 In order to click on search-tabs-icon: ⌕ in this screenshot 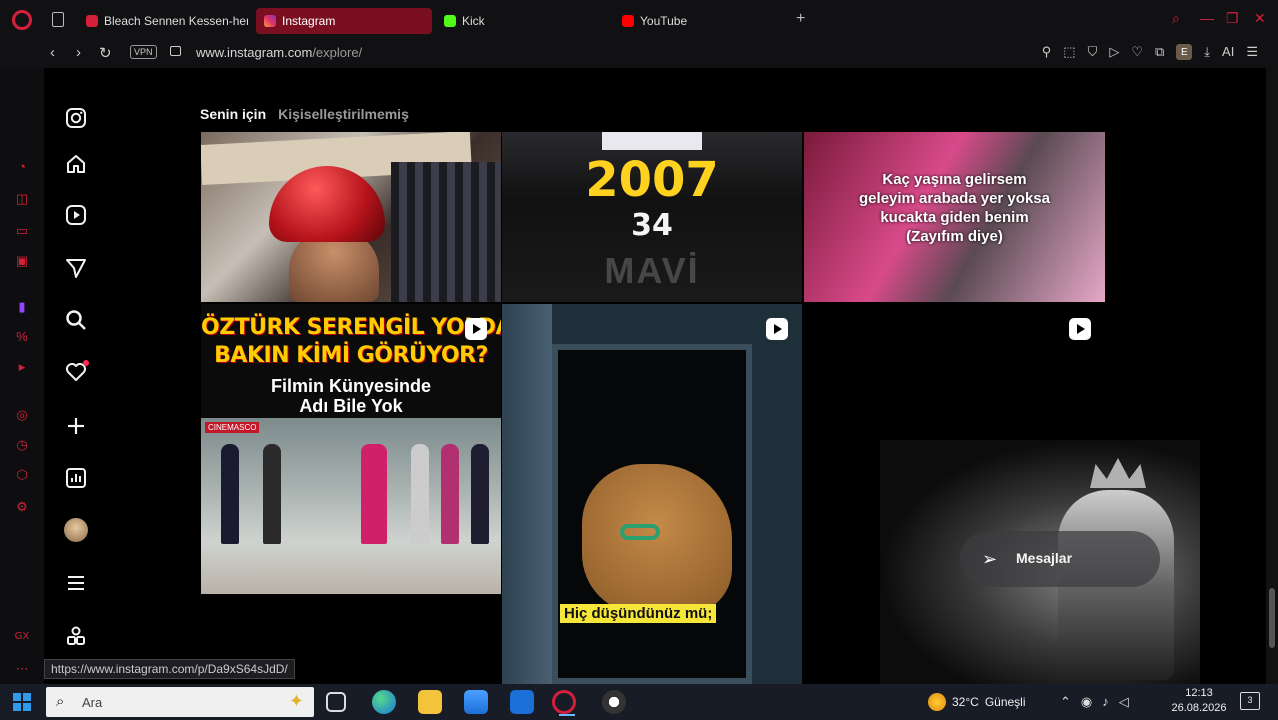, I will do `click(1176, 18)`.